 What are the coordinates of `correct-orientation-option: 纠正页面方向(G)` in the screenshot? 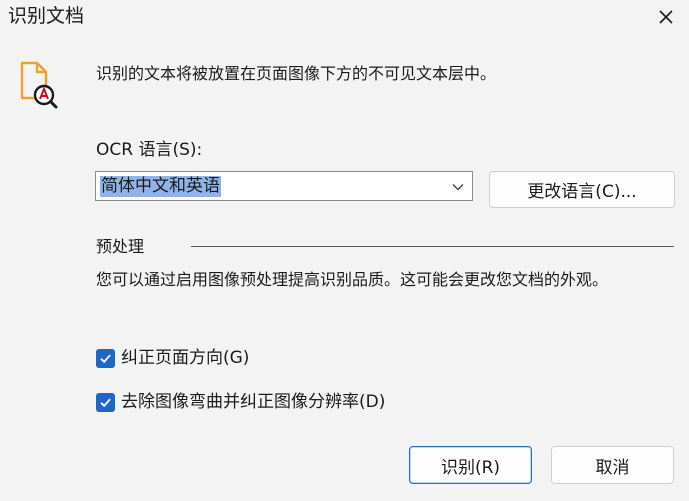 It's located at (172, 358).